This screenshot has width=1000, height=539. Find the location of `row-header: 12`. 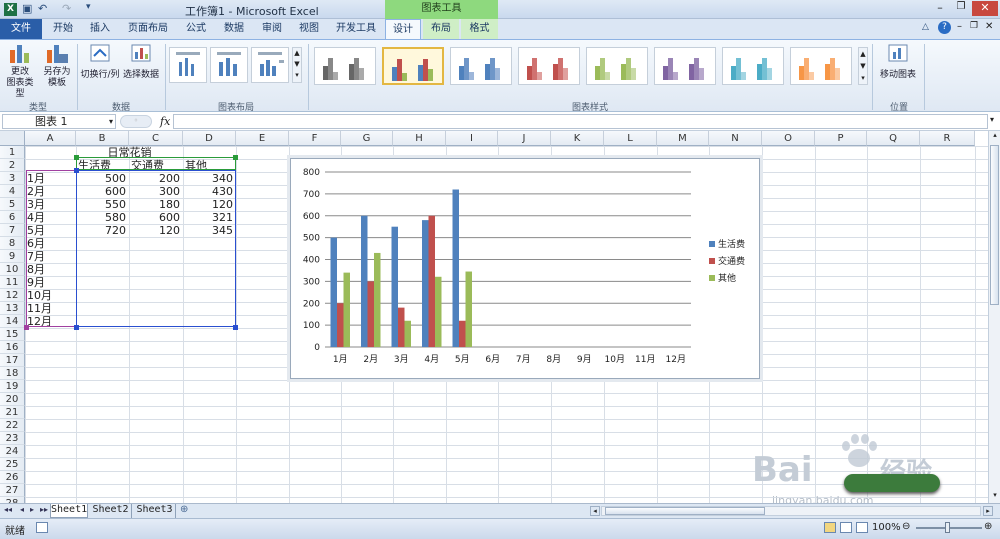

row-header: 12 is located at coordinates (12, 295).